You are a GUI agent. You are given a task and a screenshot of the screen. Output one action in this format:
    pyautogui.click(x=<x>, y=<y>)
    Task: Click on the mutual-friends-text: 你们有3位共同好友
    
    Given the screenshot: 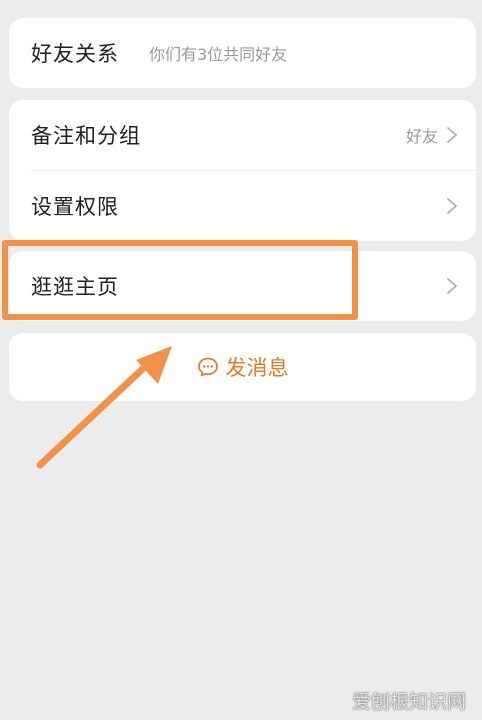 What is the action you would take?
    pyautogui.click(x=218, y=54)
    